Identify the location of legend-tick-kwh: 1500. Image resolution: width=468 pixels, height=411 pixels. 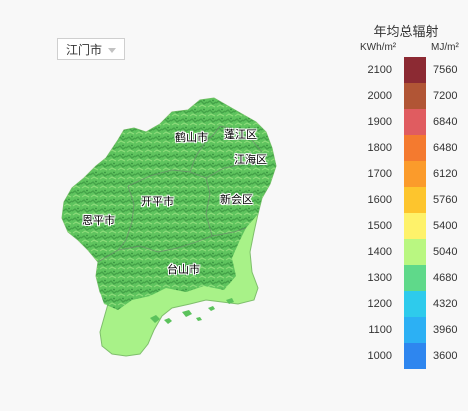
(379, 226).